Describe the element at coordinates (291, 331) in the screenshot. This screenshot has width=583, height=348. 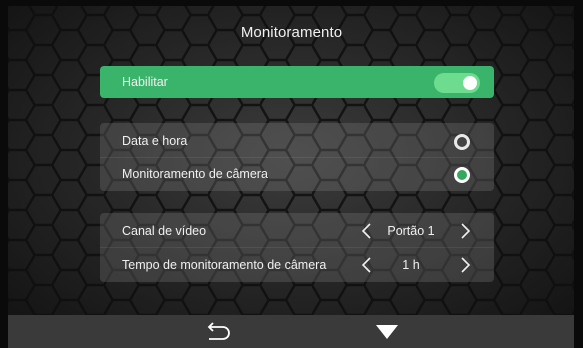
I see `bottom-nav-bar` at that location.